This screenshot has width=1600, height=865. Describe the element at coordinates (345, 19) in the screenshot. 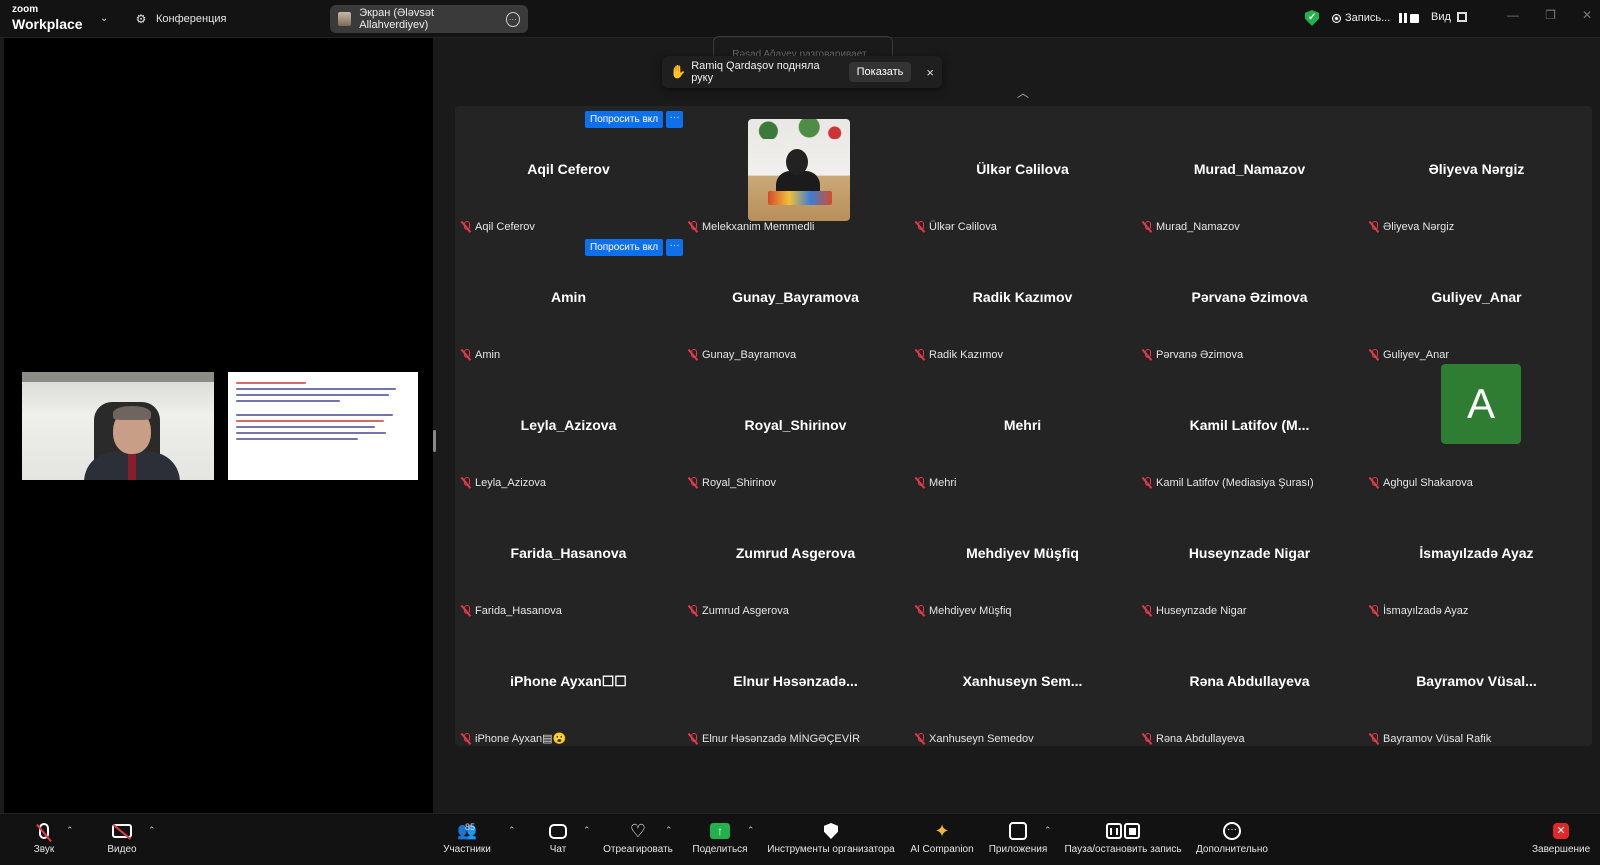

I see `presenter-avatar` at that location.